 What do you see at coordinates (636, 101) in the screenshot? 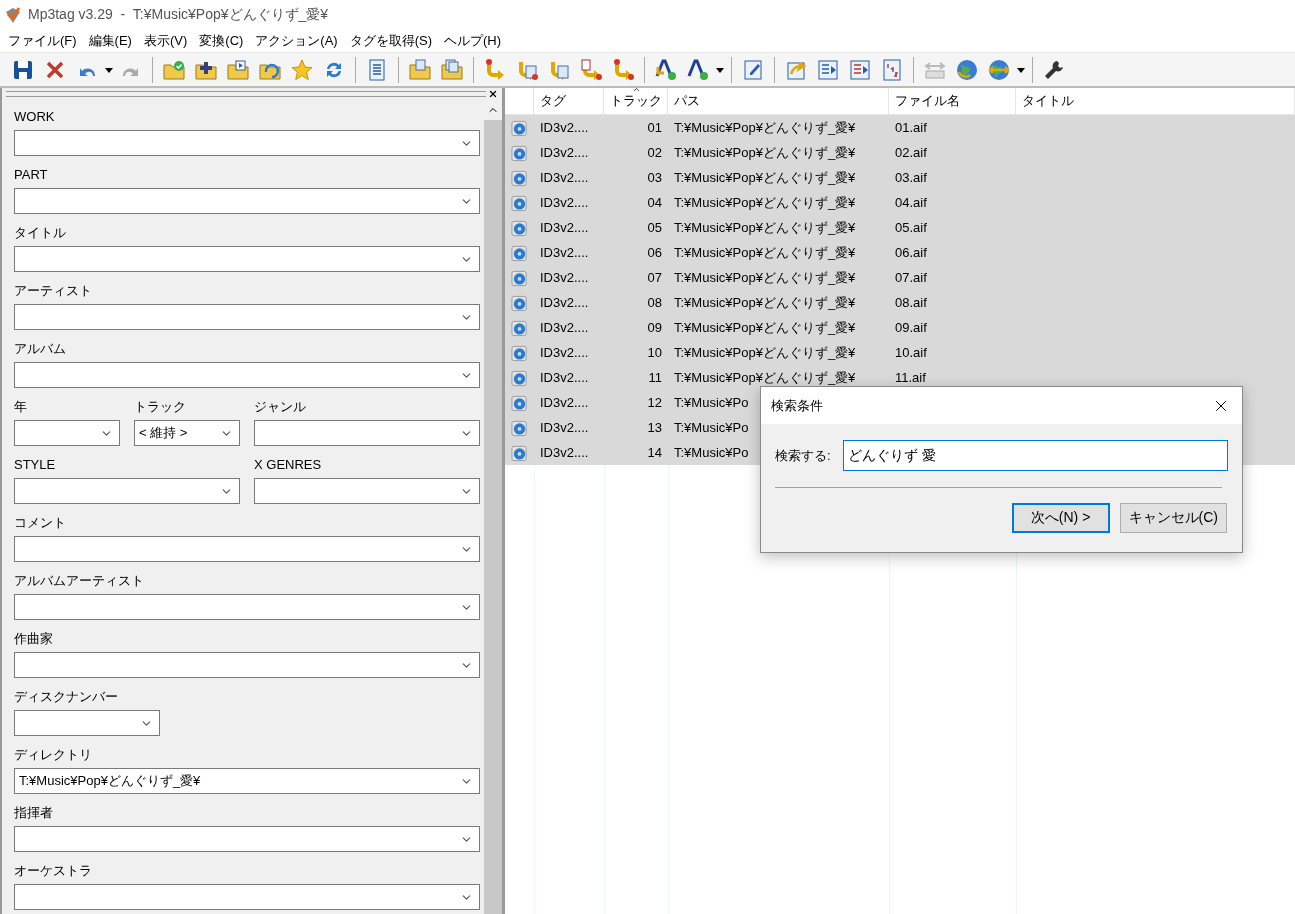
I see `column-header: トラック` at bounding box center [636, 101].